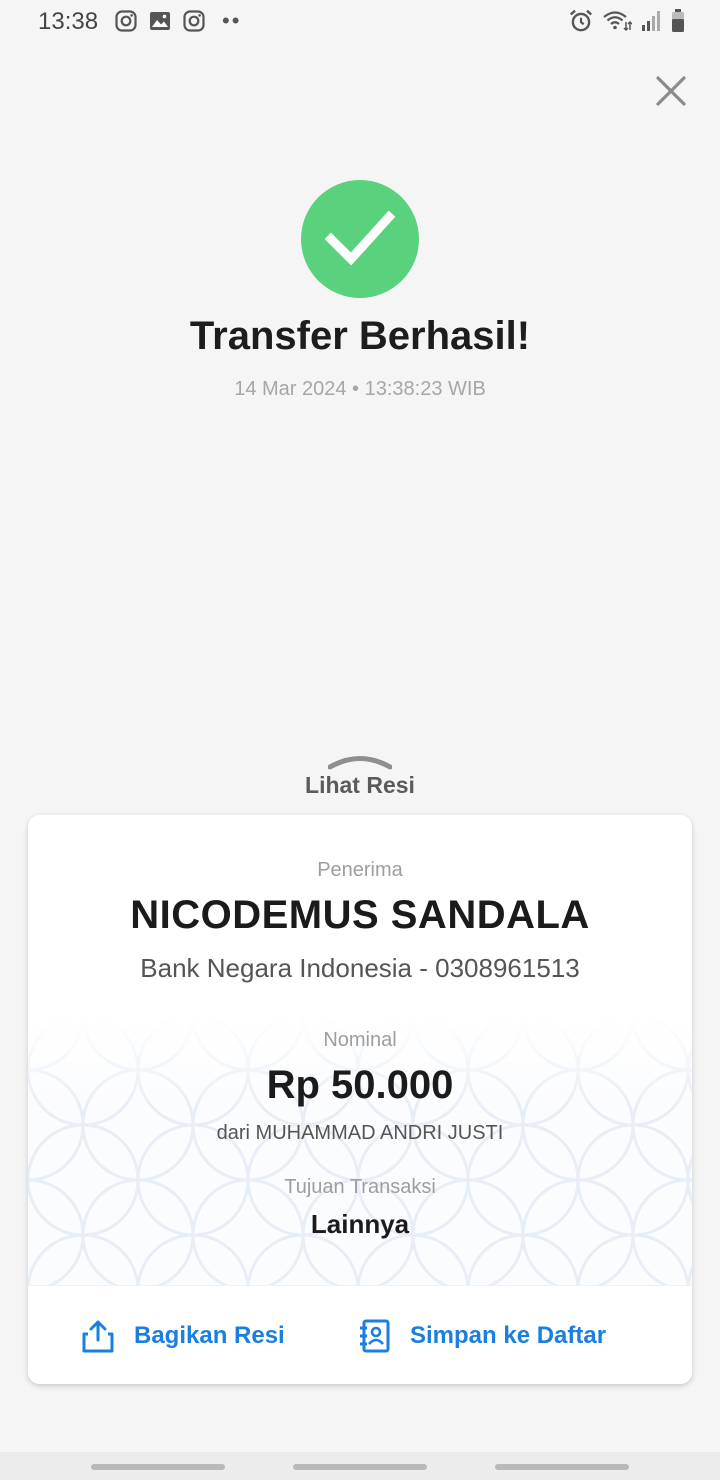 The width and height of the screenshot is (720, 1480). I want to click on transfer-amount: Rp 50.000, so click(360, 1085).